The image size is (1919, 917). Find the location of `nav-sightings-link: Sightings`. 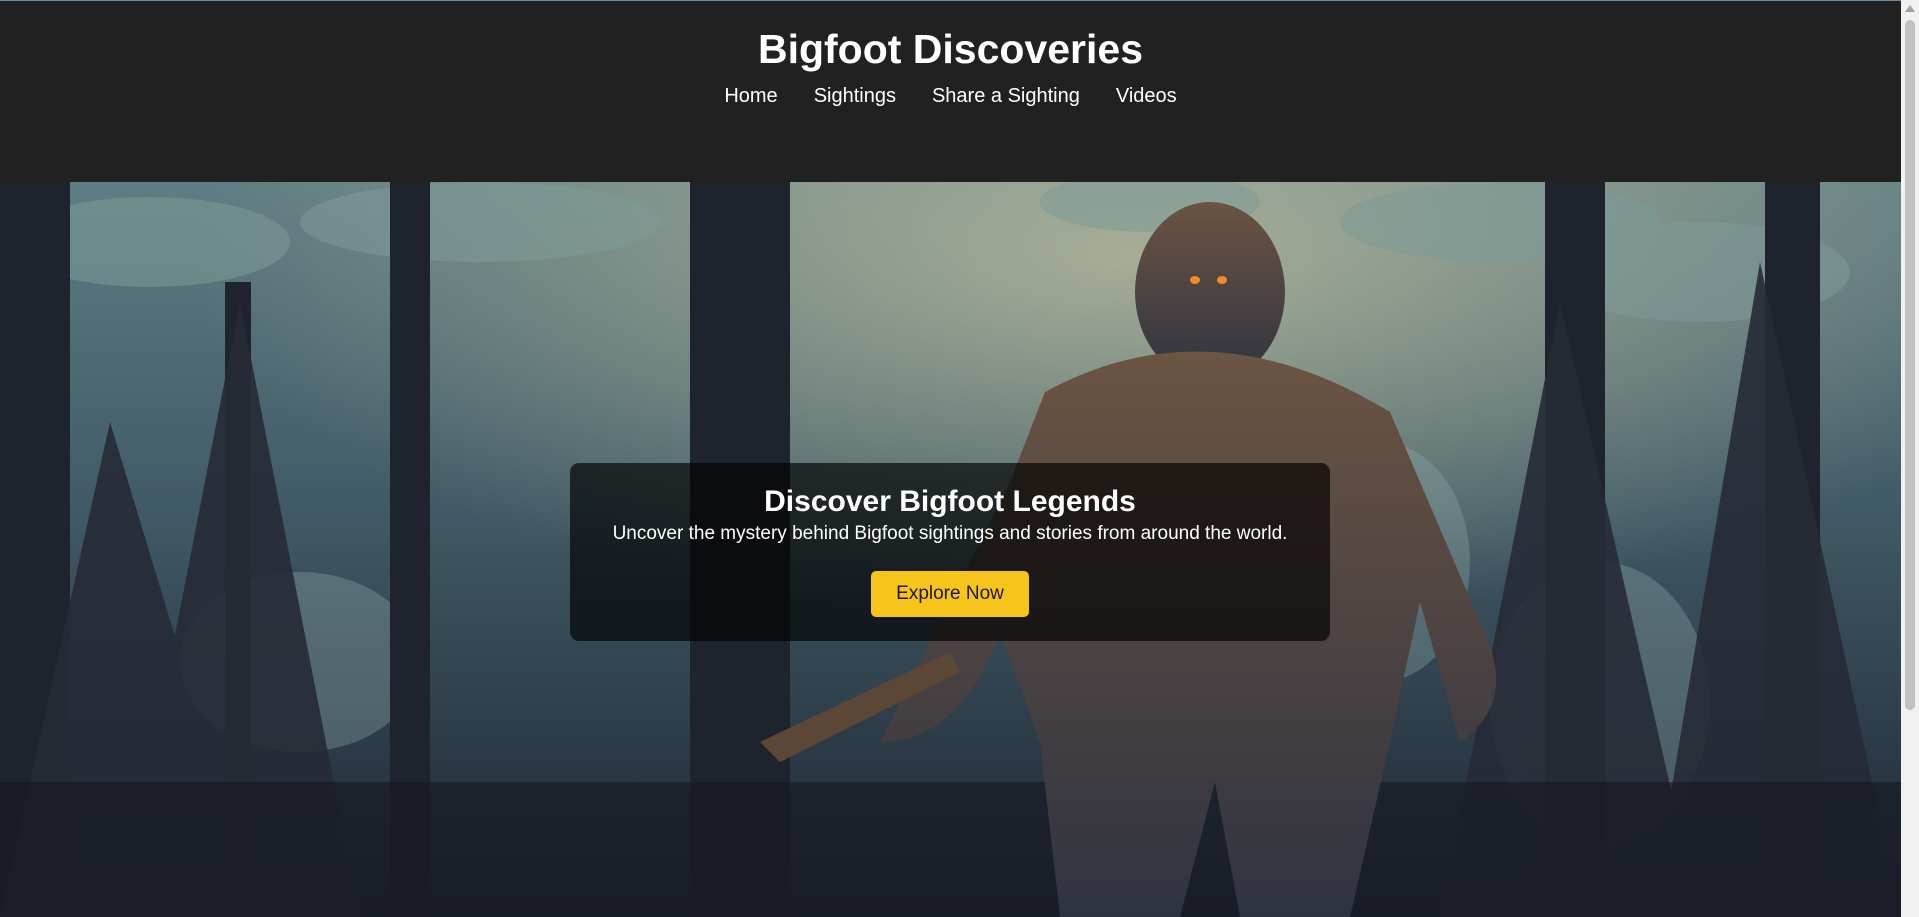

nav-sightings-link: Sightings is located at coordinates (855, 96).